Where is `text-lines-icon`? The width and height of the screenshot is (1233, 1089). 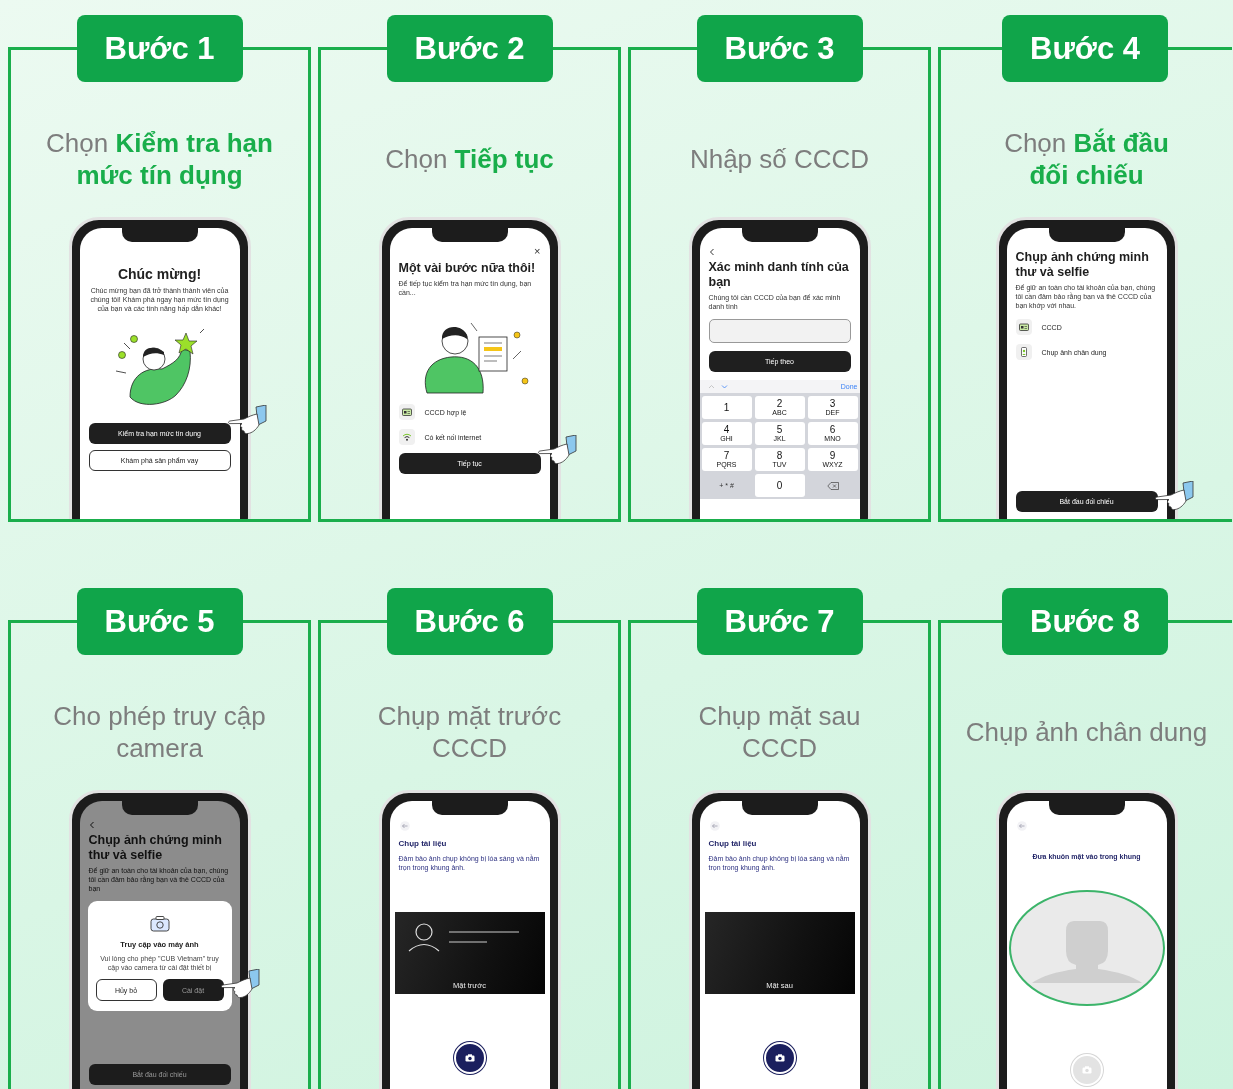
text-lines-icon is located at coordinates (483, 937).